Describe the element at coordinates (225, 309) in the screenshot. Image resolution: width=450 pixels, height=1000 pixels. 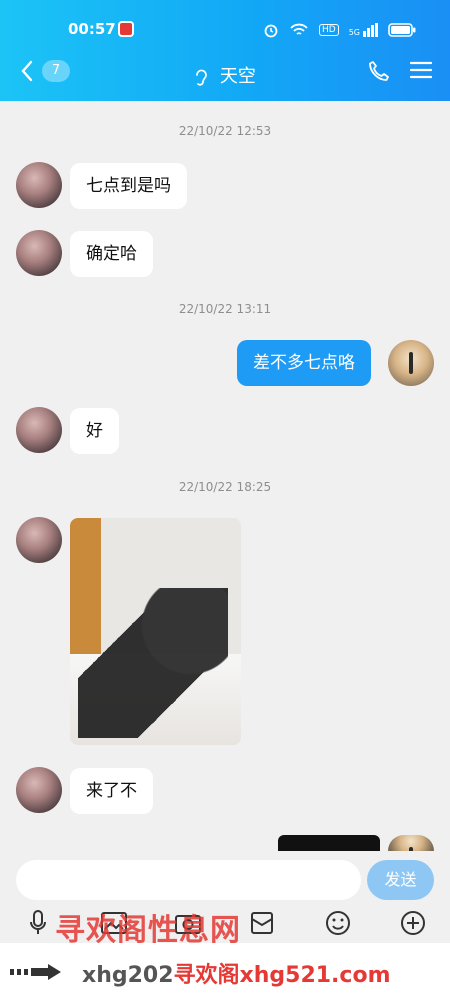
I see `timestamp: 22/10/22 13:11` at that location.